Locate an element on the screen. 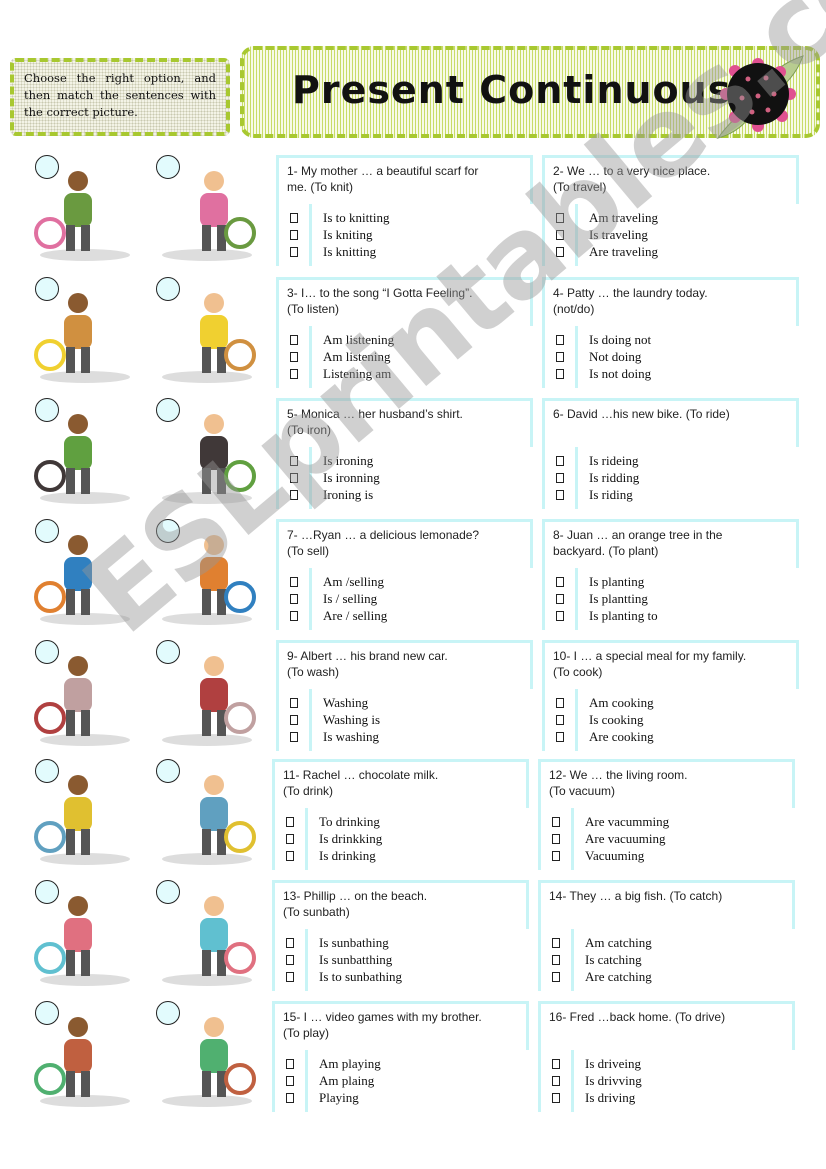 The height and width of the screenshot is (1169, 826). answer-option: Are cooking is located at coordinates (672, 736).